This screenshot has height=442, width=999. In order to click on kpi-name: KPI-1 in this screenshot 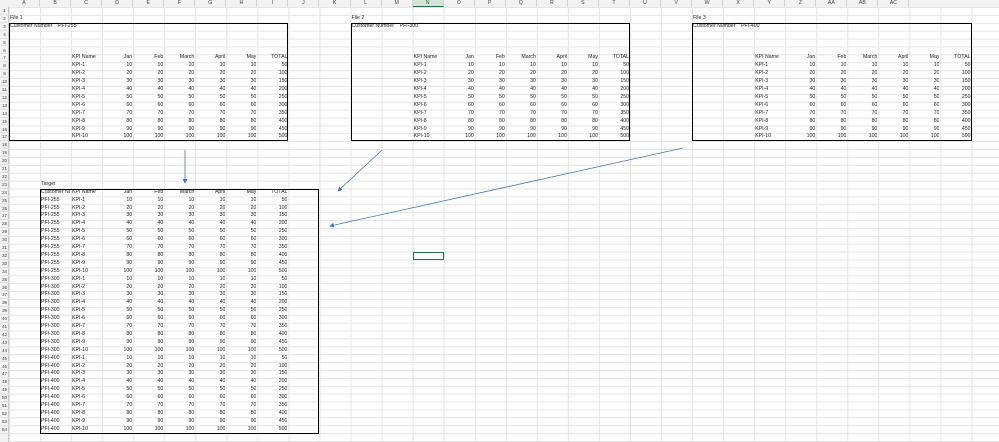, I will do `click(420, 65)`.